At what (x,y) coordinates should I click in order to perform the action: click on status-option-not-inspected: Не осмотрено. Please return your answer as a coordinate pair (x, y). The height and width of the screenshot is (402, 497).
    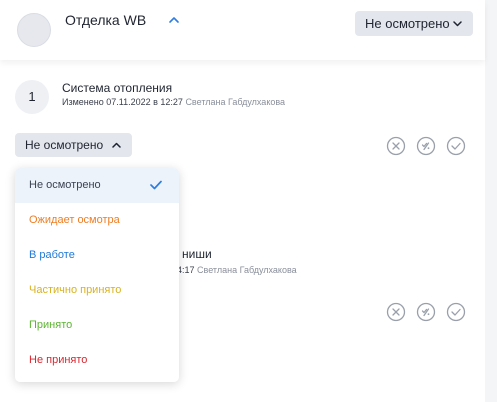
    Looking at the image, I should click on (97, 185).